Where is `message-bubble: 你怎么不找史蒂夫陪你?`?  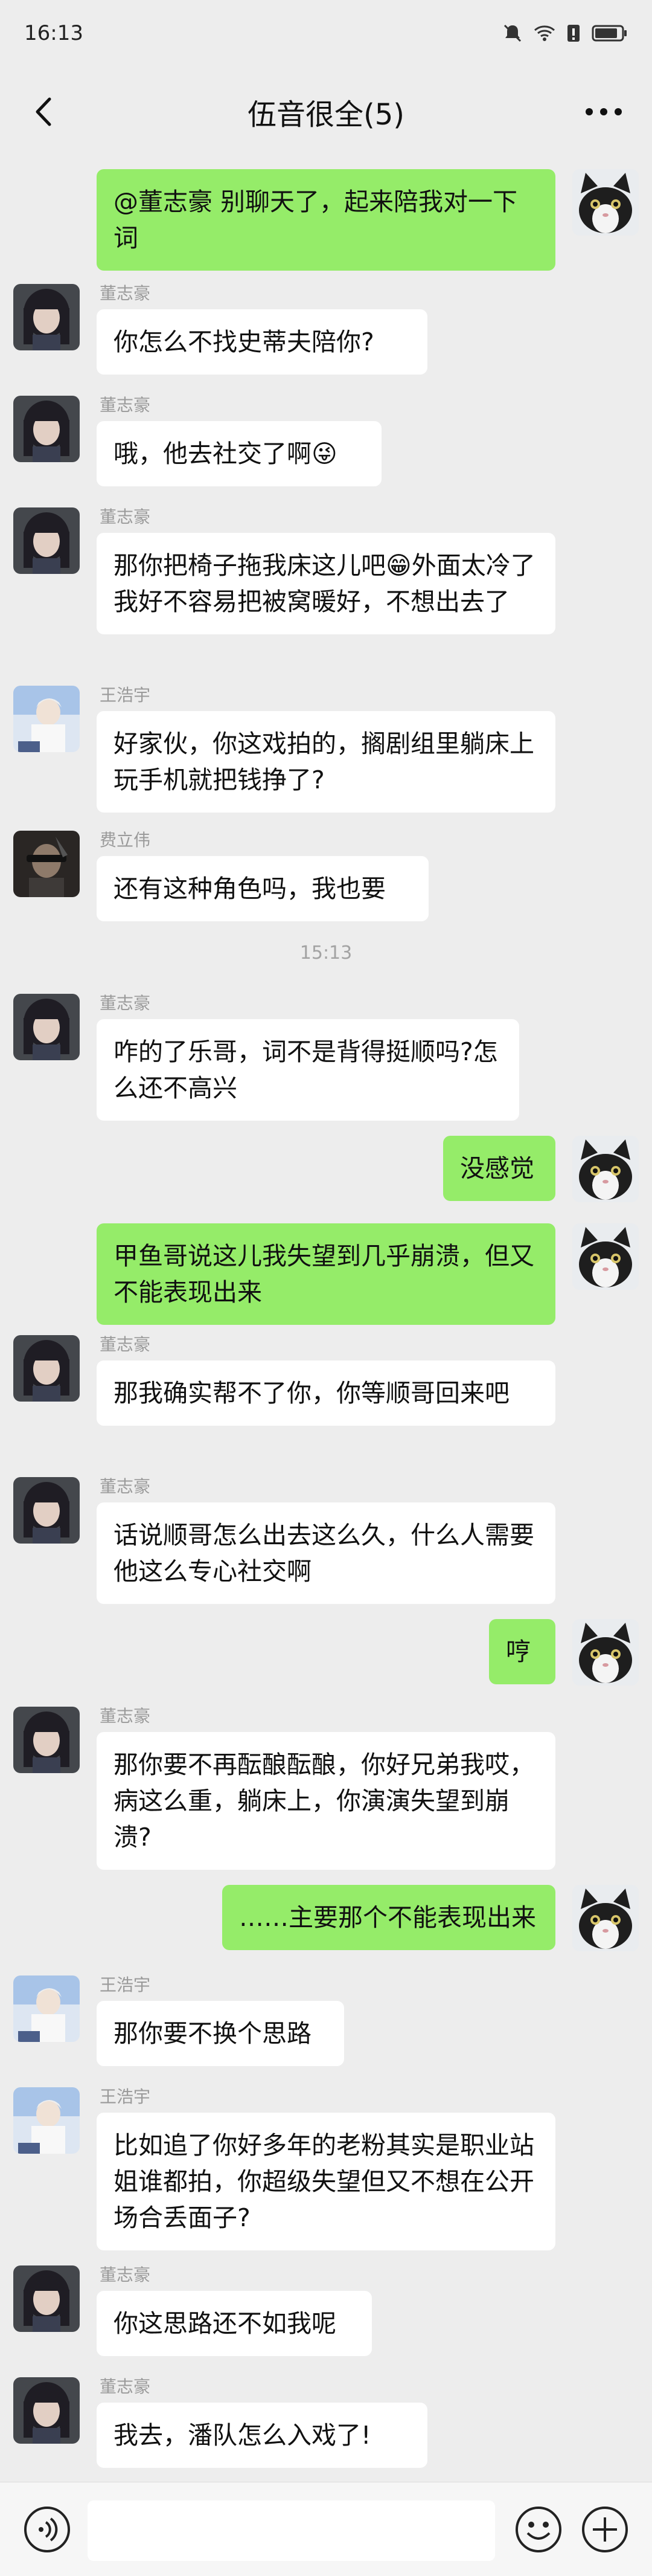 message-bubble: 你怎么不找史蒂夫陪你? is located at coordinates (262, 342).